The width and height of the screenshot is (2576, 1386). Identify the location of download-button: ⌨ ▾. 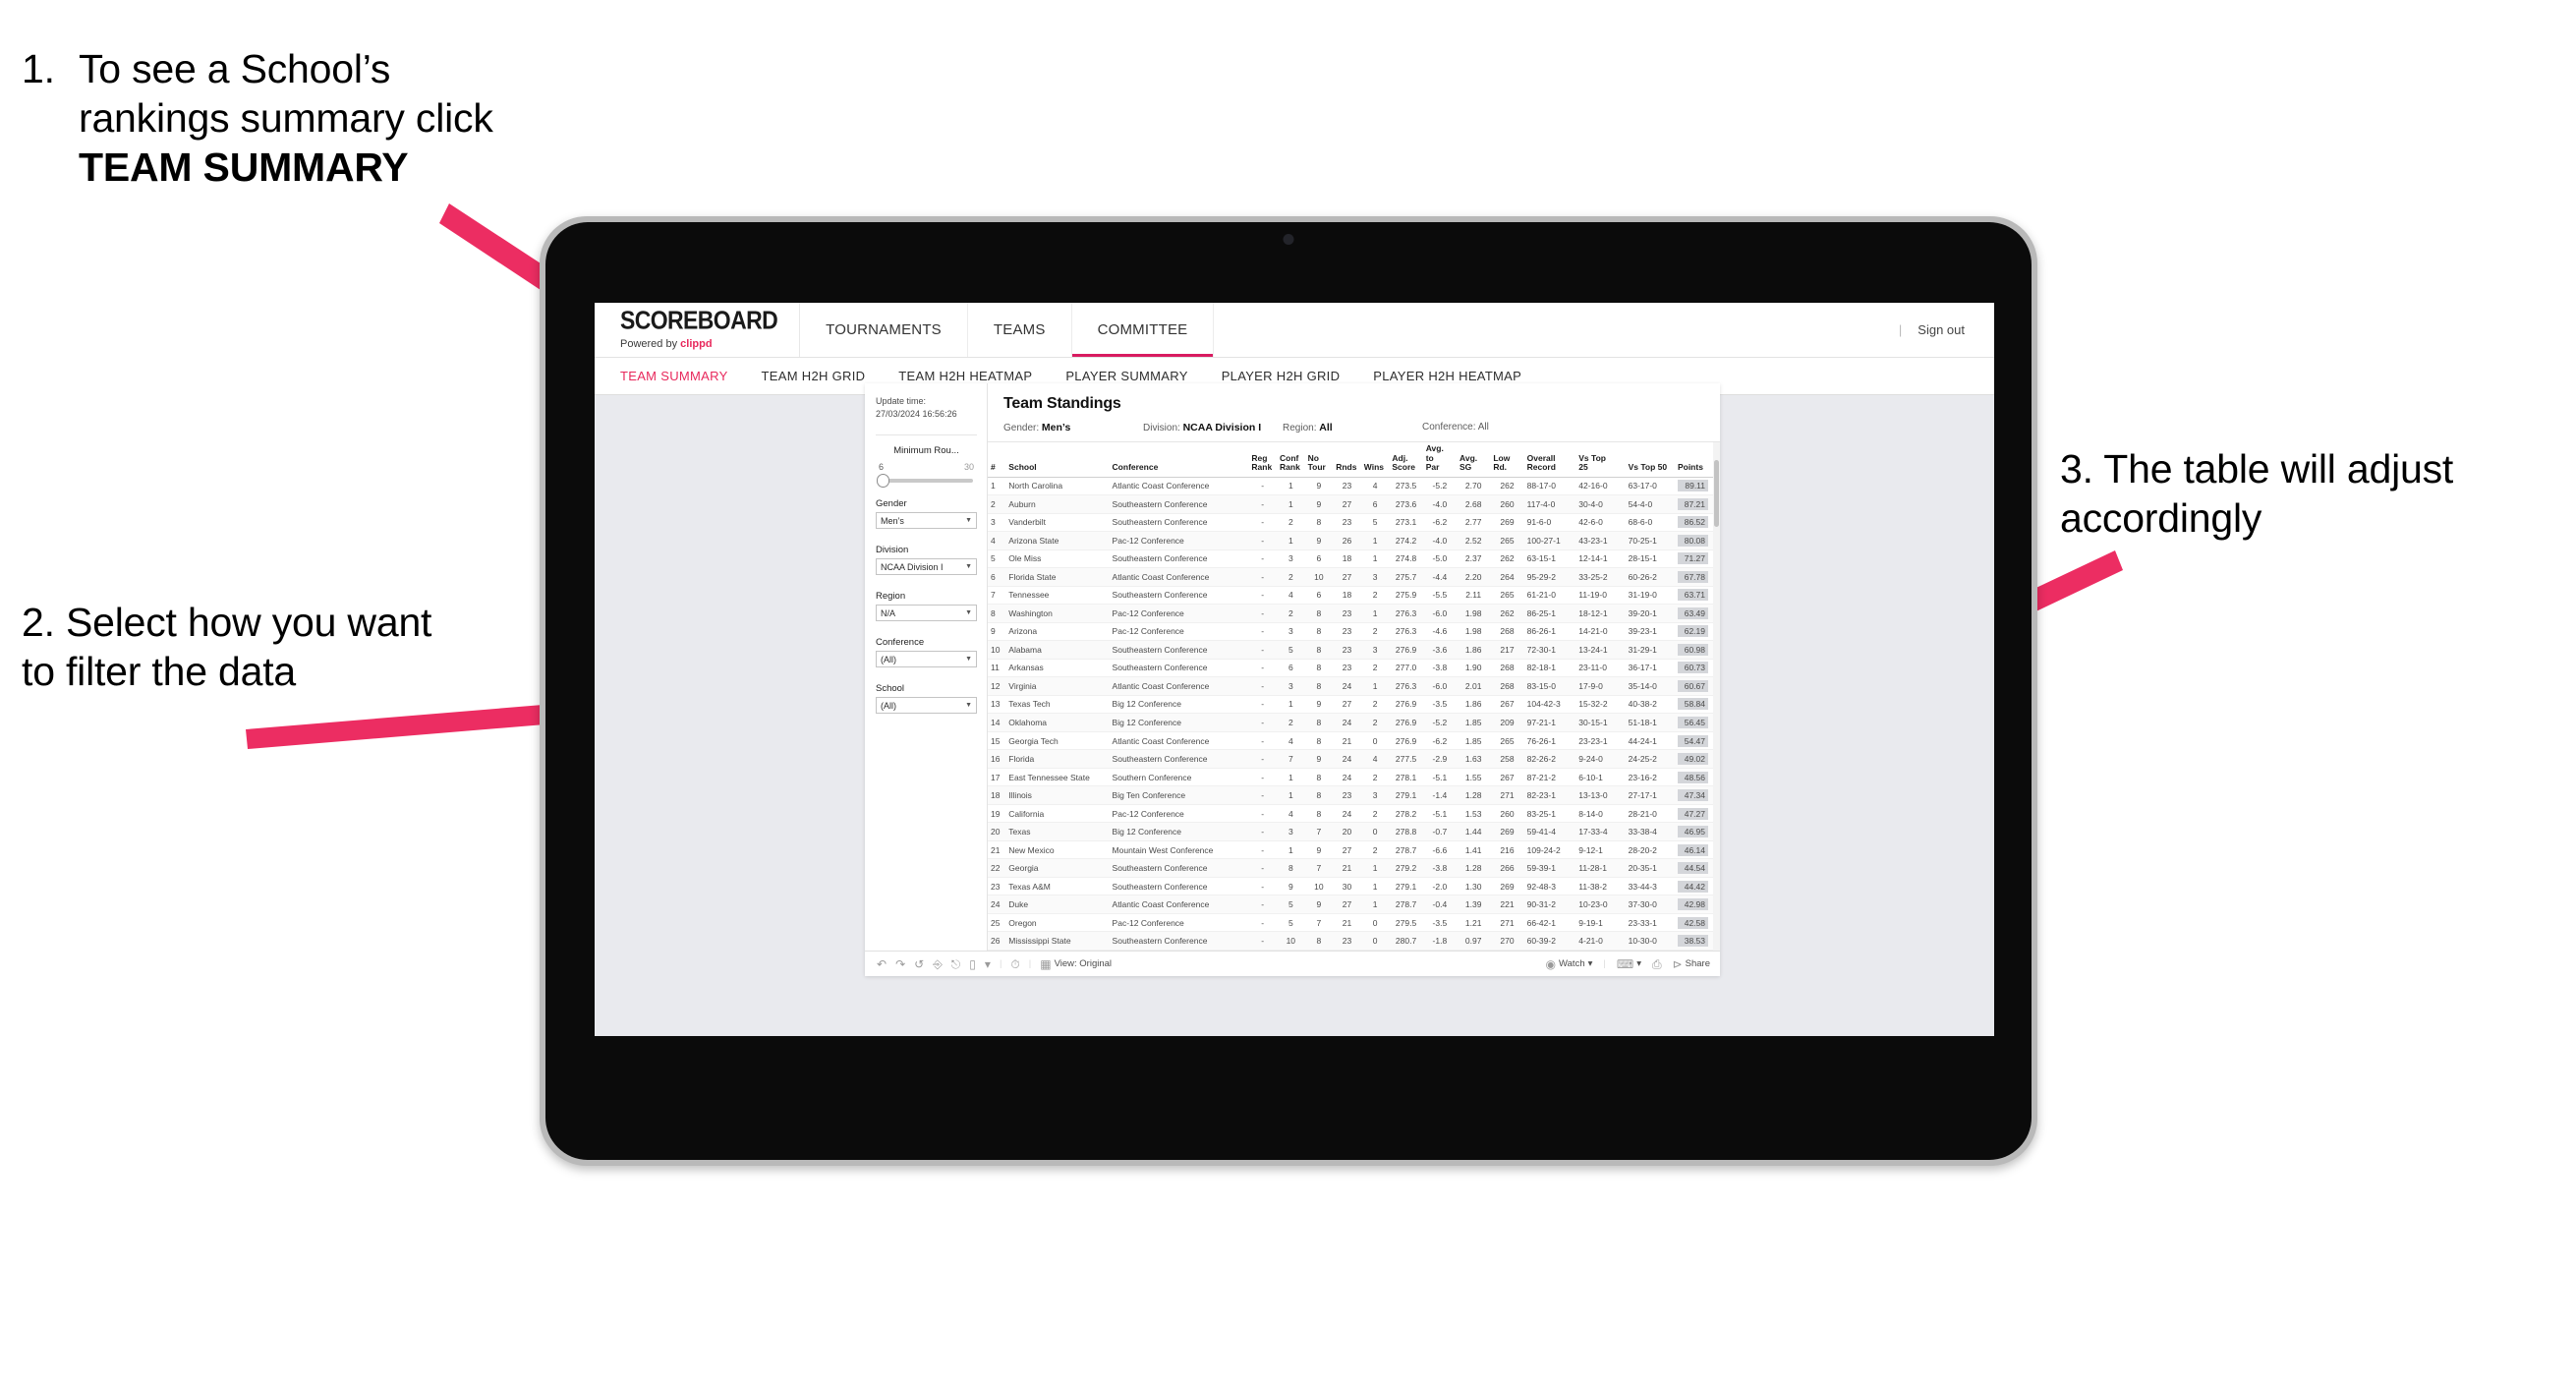
(1629, 964).